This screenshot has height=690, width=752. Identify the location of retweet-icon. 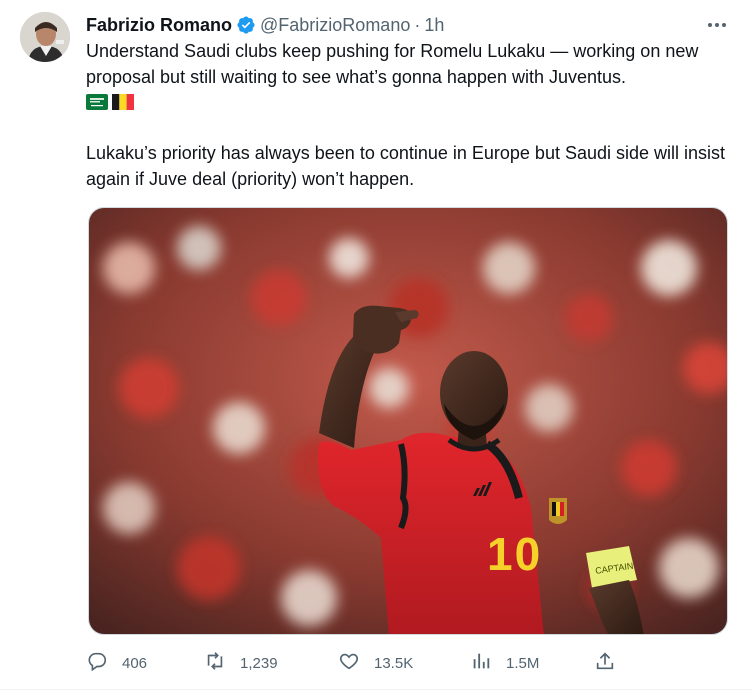
(215, 663).